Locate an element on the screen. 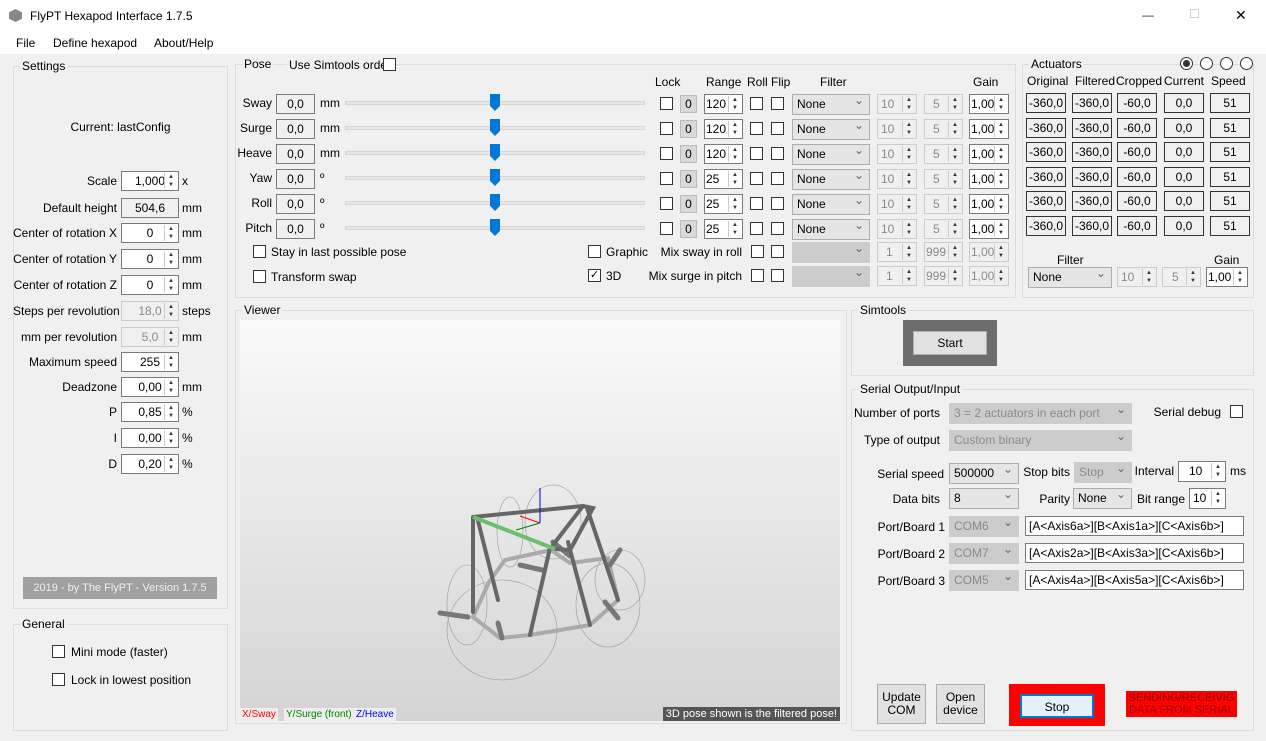 This screenshot has height=741, width=1266. port-format-input: [A<Axis2a>][B<Axis3a>][C<Axis6b>] is located at coordinates (1134, 553).